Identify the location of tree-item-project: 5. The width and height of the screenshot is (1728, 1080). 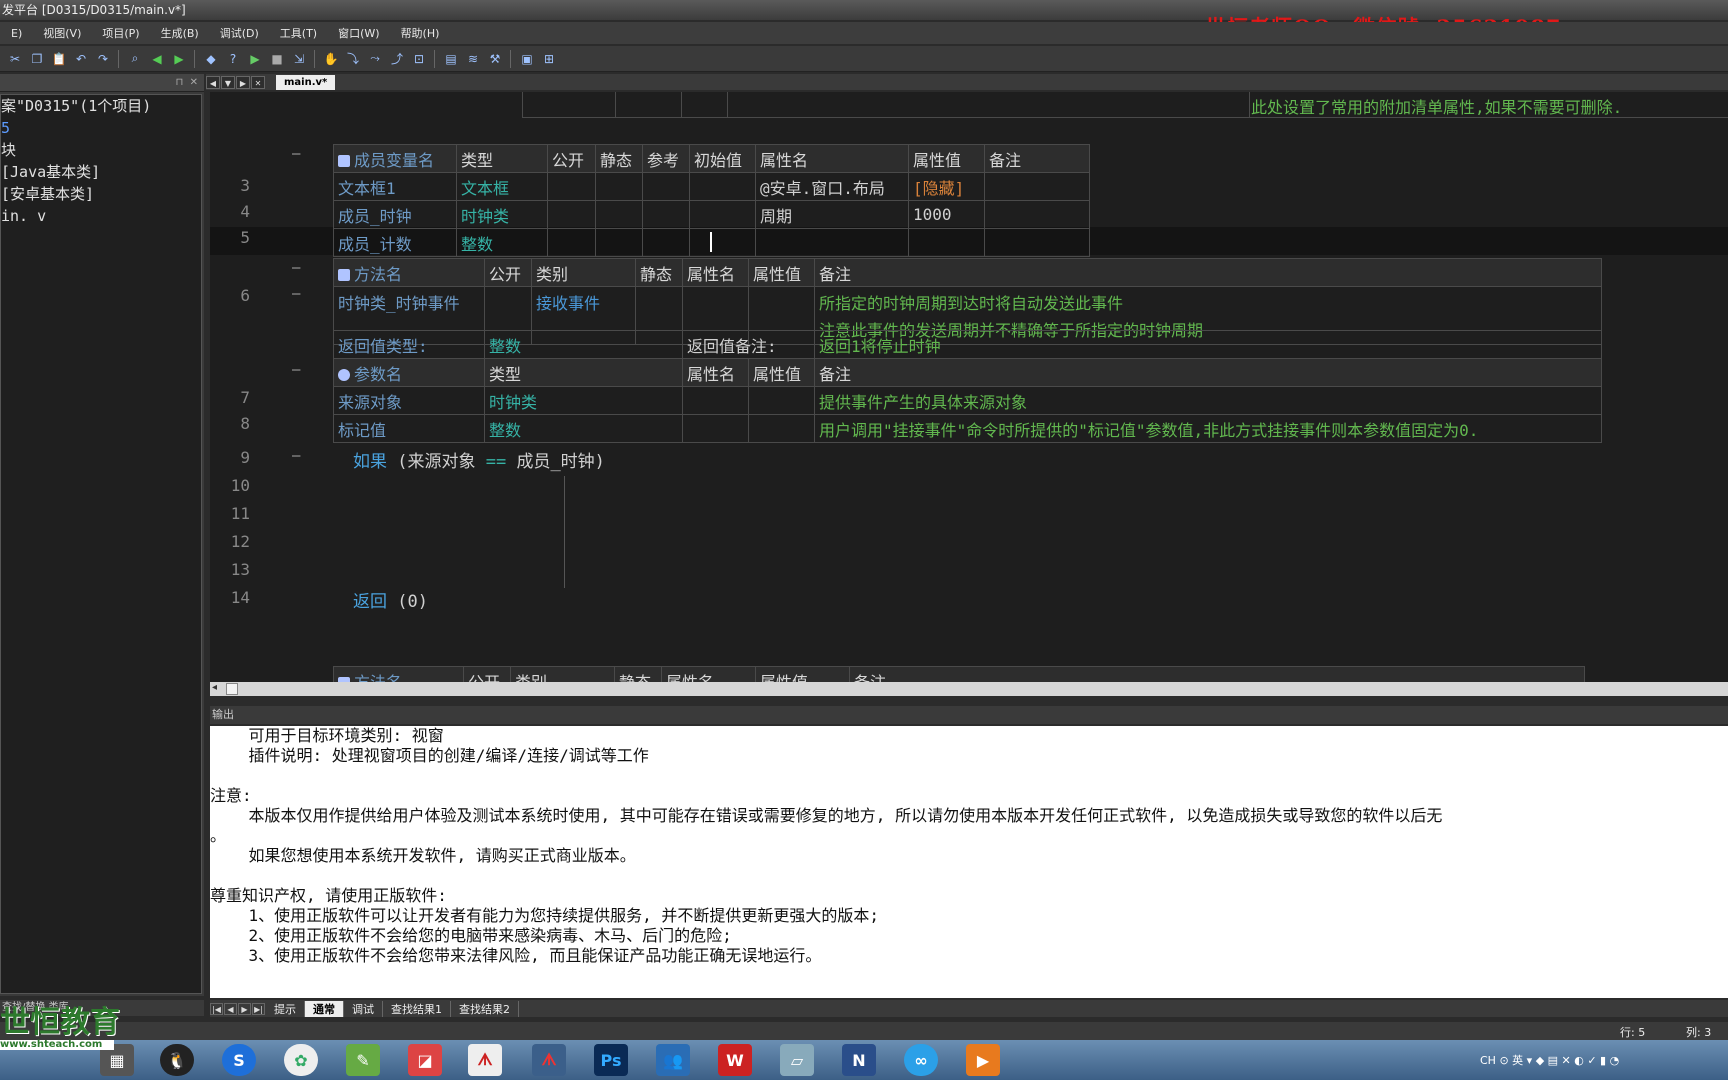
(101, 128).